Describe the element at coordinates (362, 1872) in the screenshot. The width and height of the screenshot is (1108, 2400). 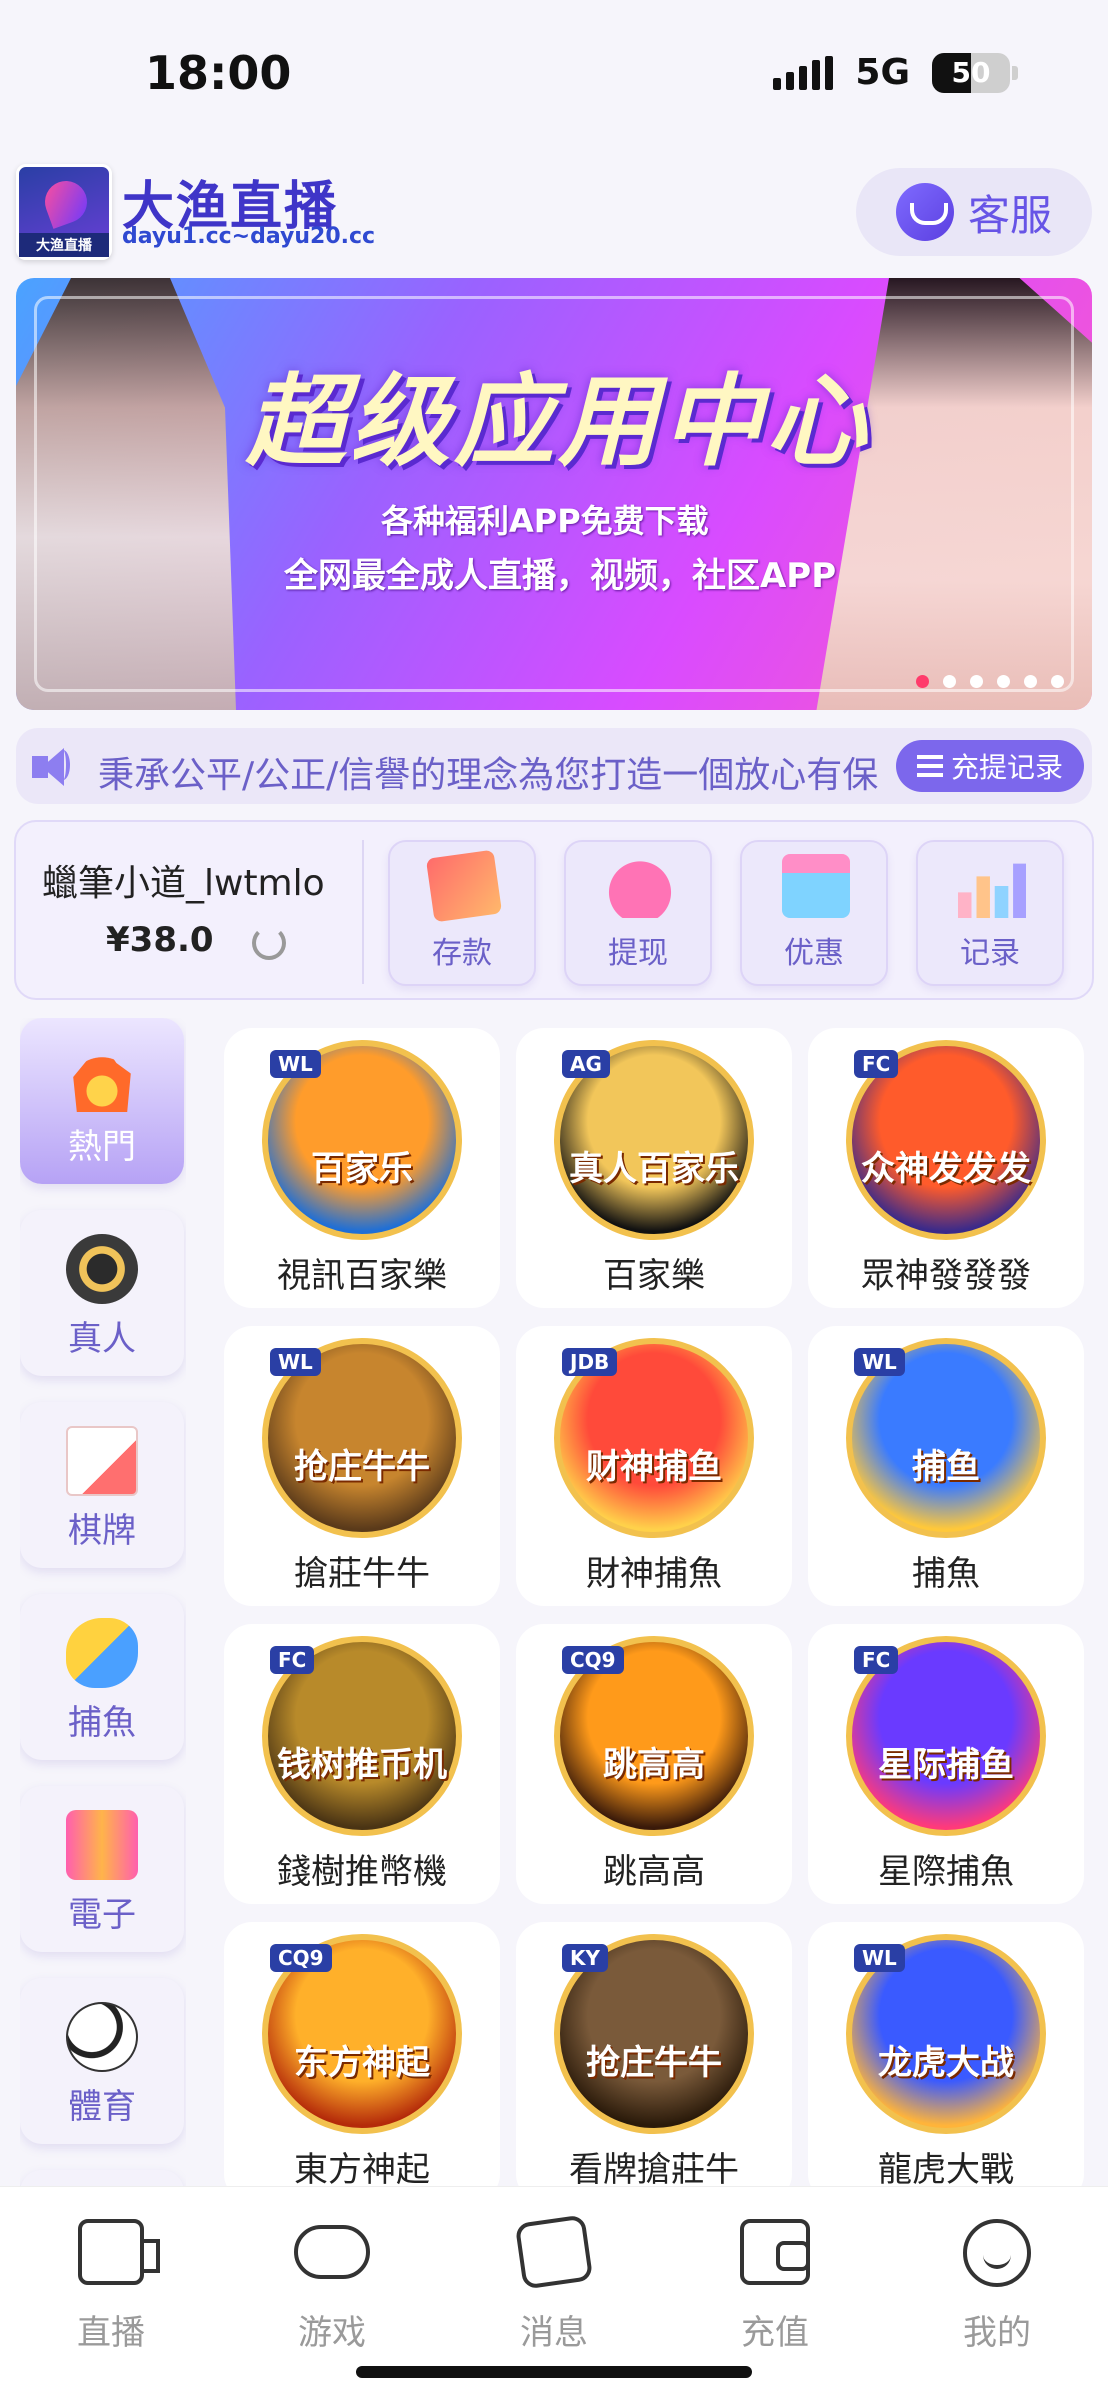
I see `game-name: 錢樹推幣機` at that location.